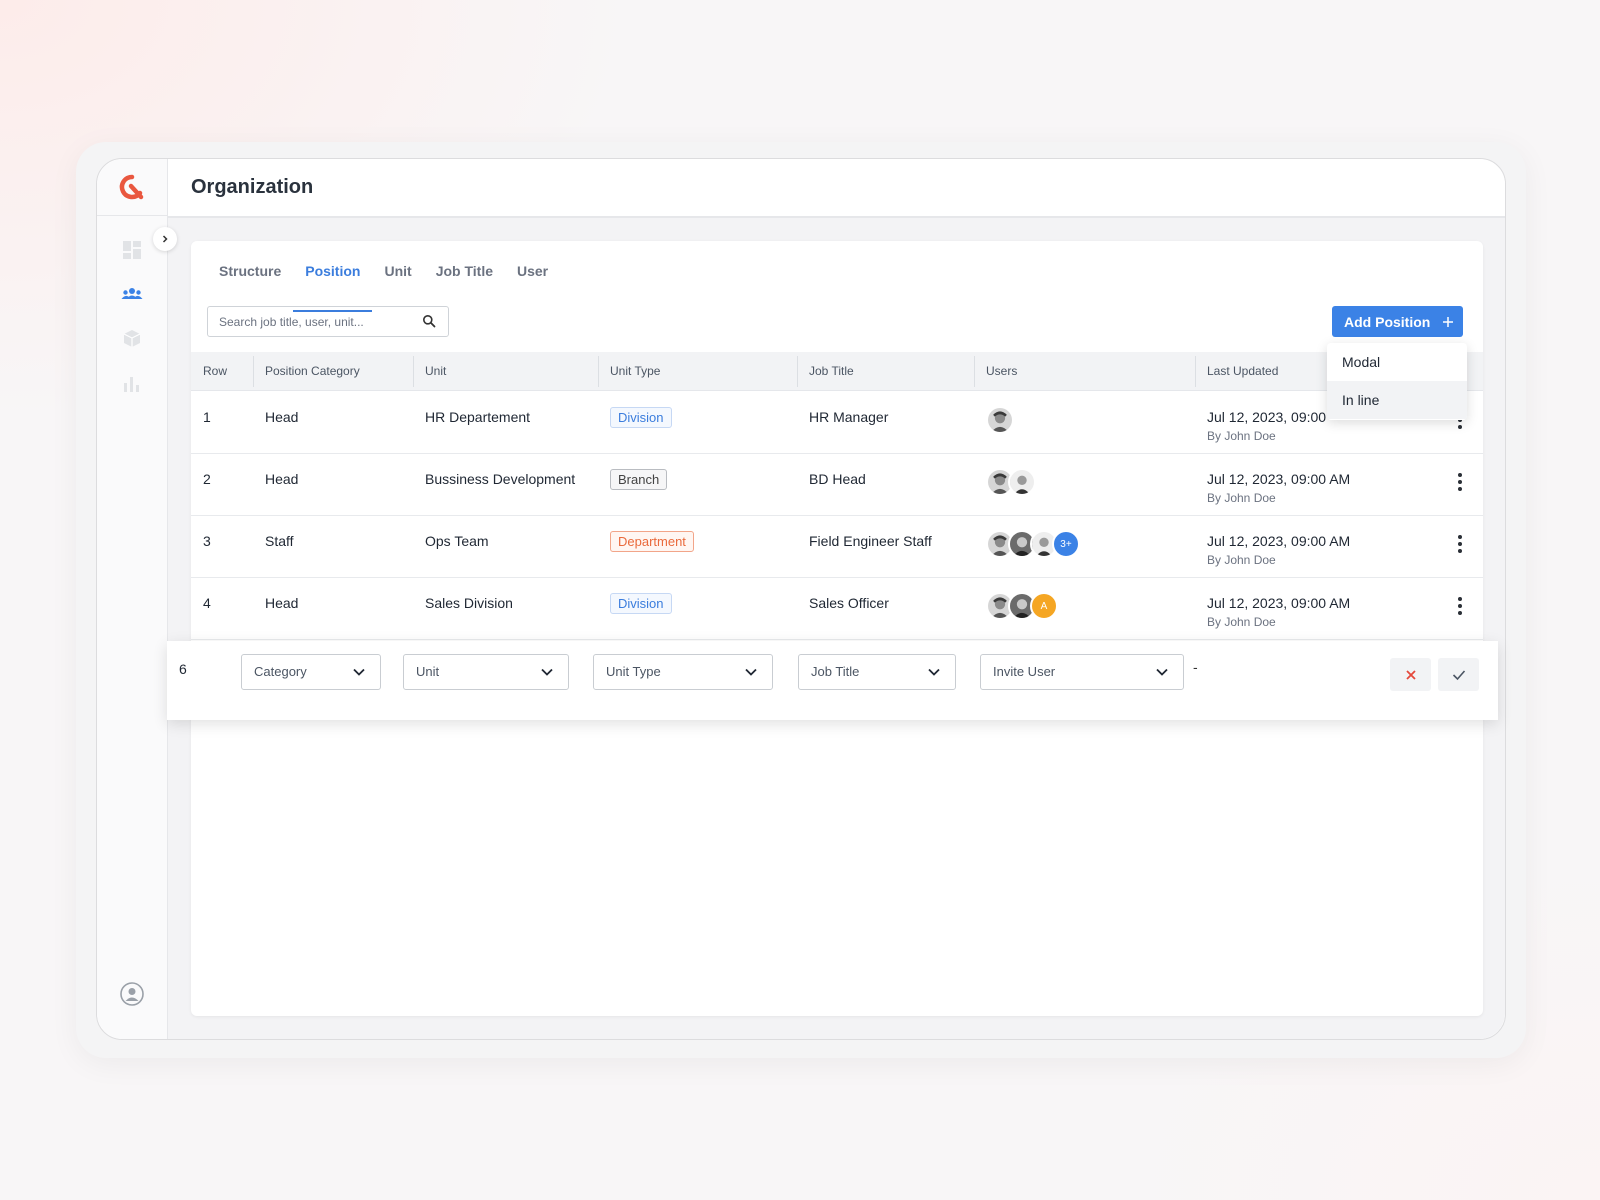 This screenshot has height=1200, width=1600. What do you see at coordinates (311, 672) in the screenshot?
I see `category-select: Category` at bounding box center [311, 672].